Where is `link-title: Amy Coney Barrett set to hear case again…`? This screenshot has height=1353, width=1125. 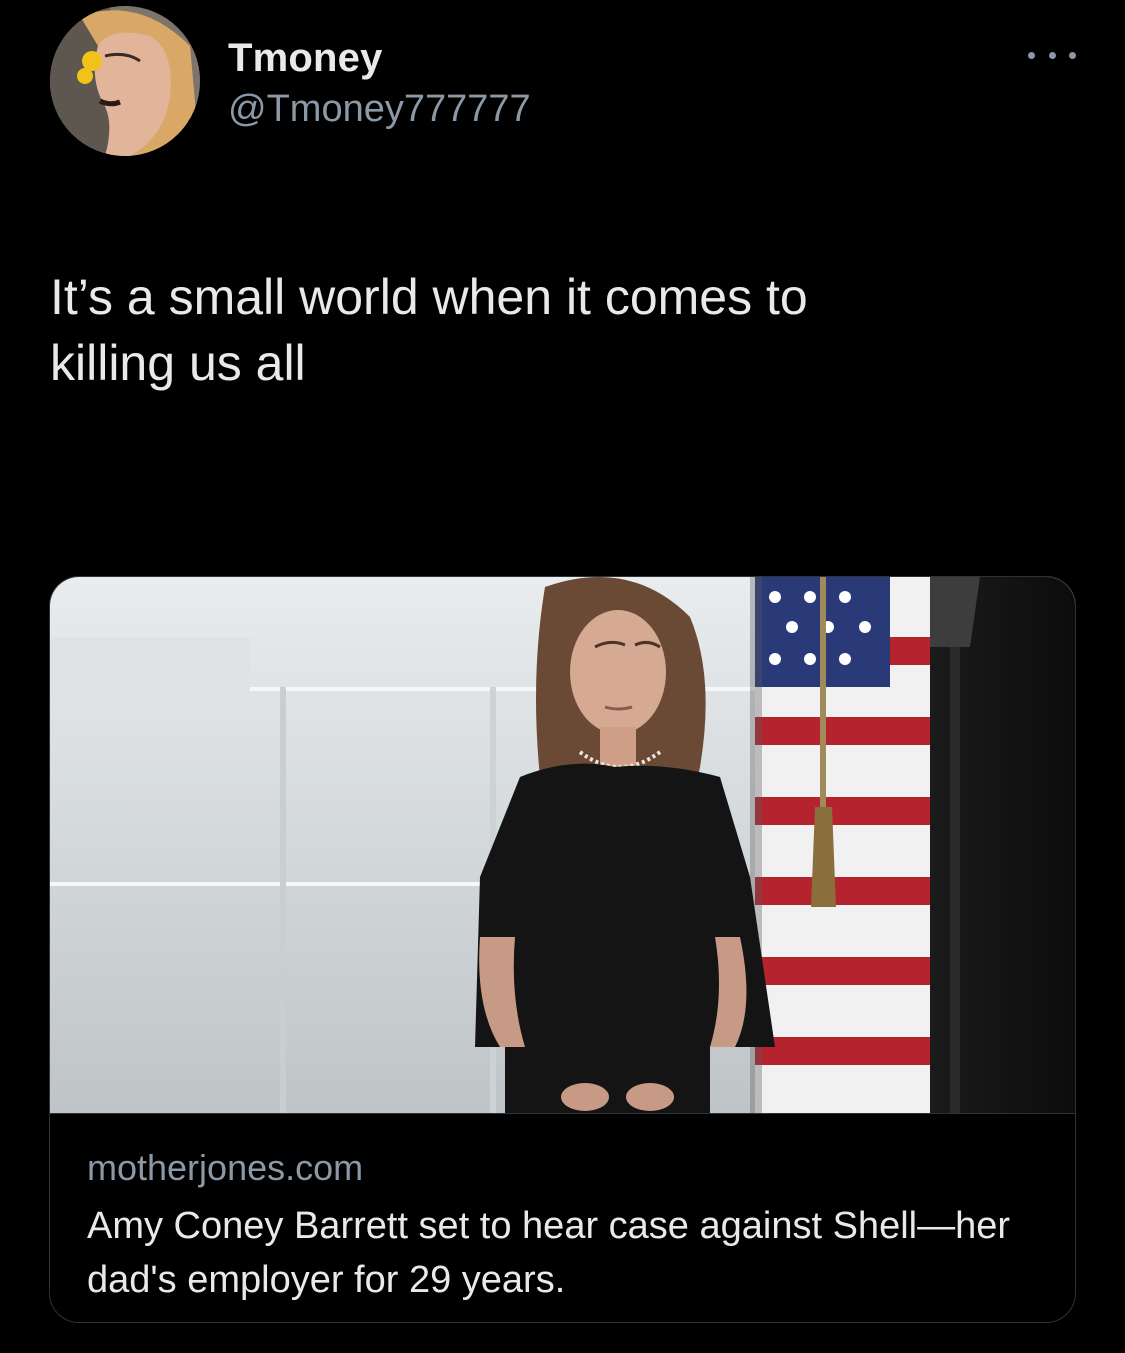 link-title: Amy Coney Barrett set to hear case again… is located at coordinates (549, 1253).